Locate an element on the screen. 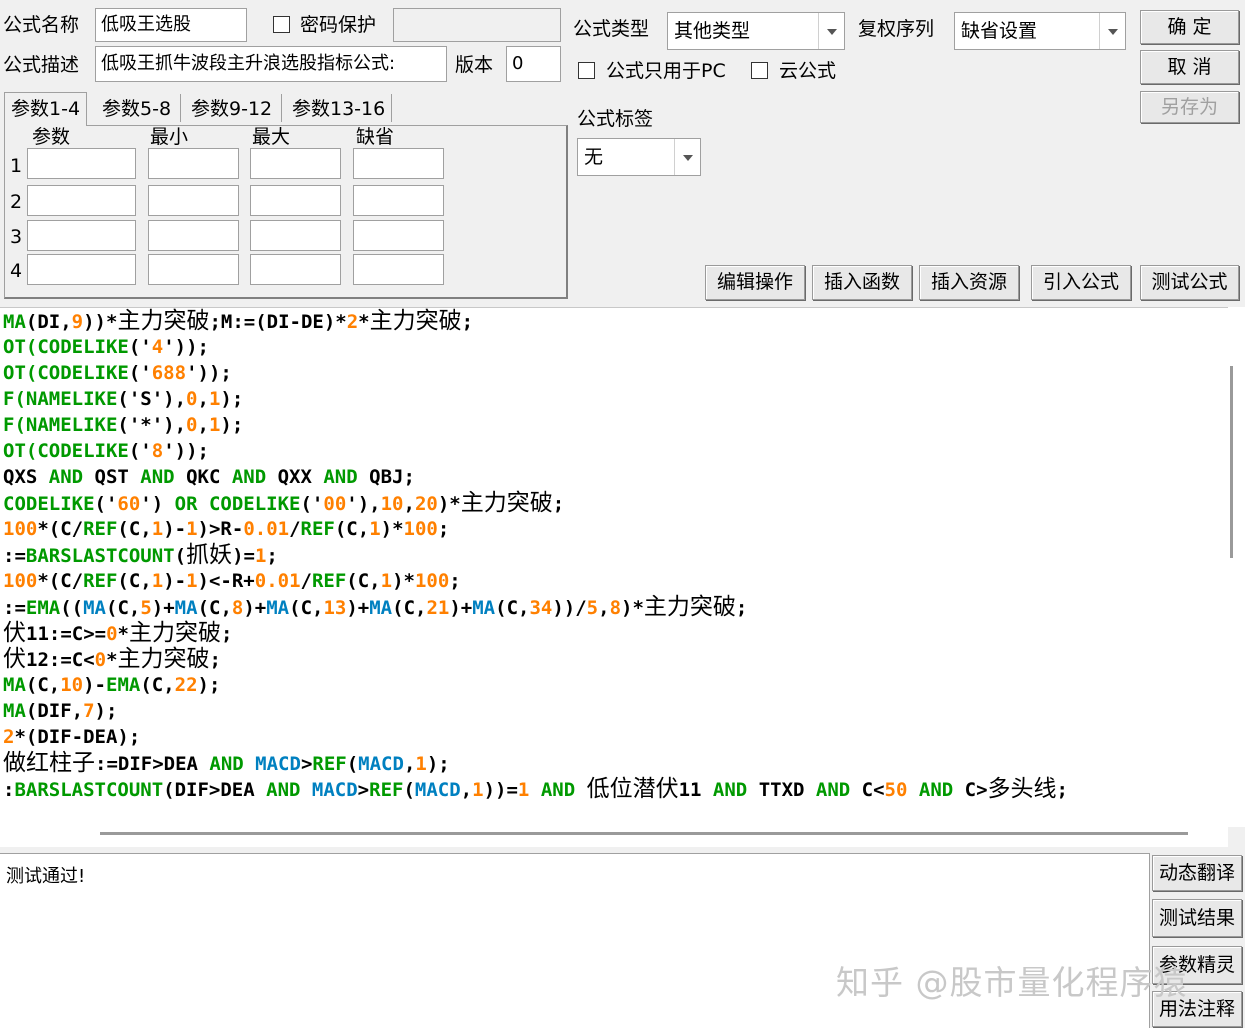  tab-params-1-4: 参数1-4 is located at coordinates (46, 109).